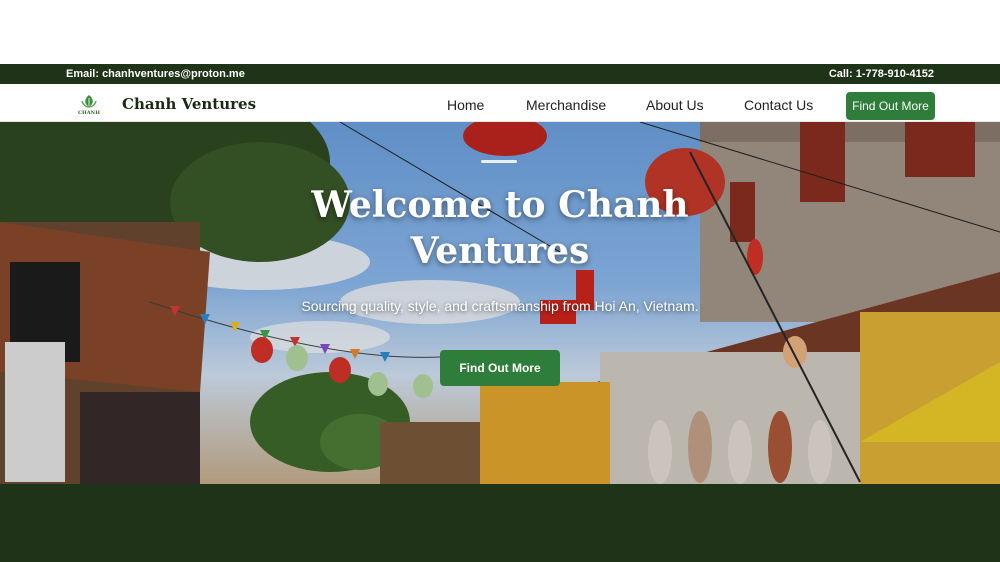  What do you see at coordinates (890, 106) in the screenshot?
I see `header-find-out-more-button: Find Out More` at bounding box center [890, 106].